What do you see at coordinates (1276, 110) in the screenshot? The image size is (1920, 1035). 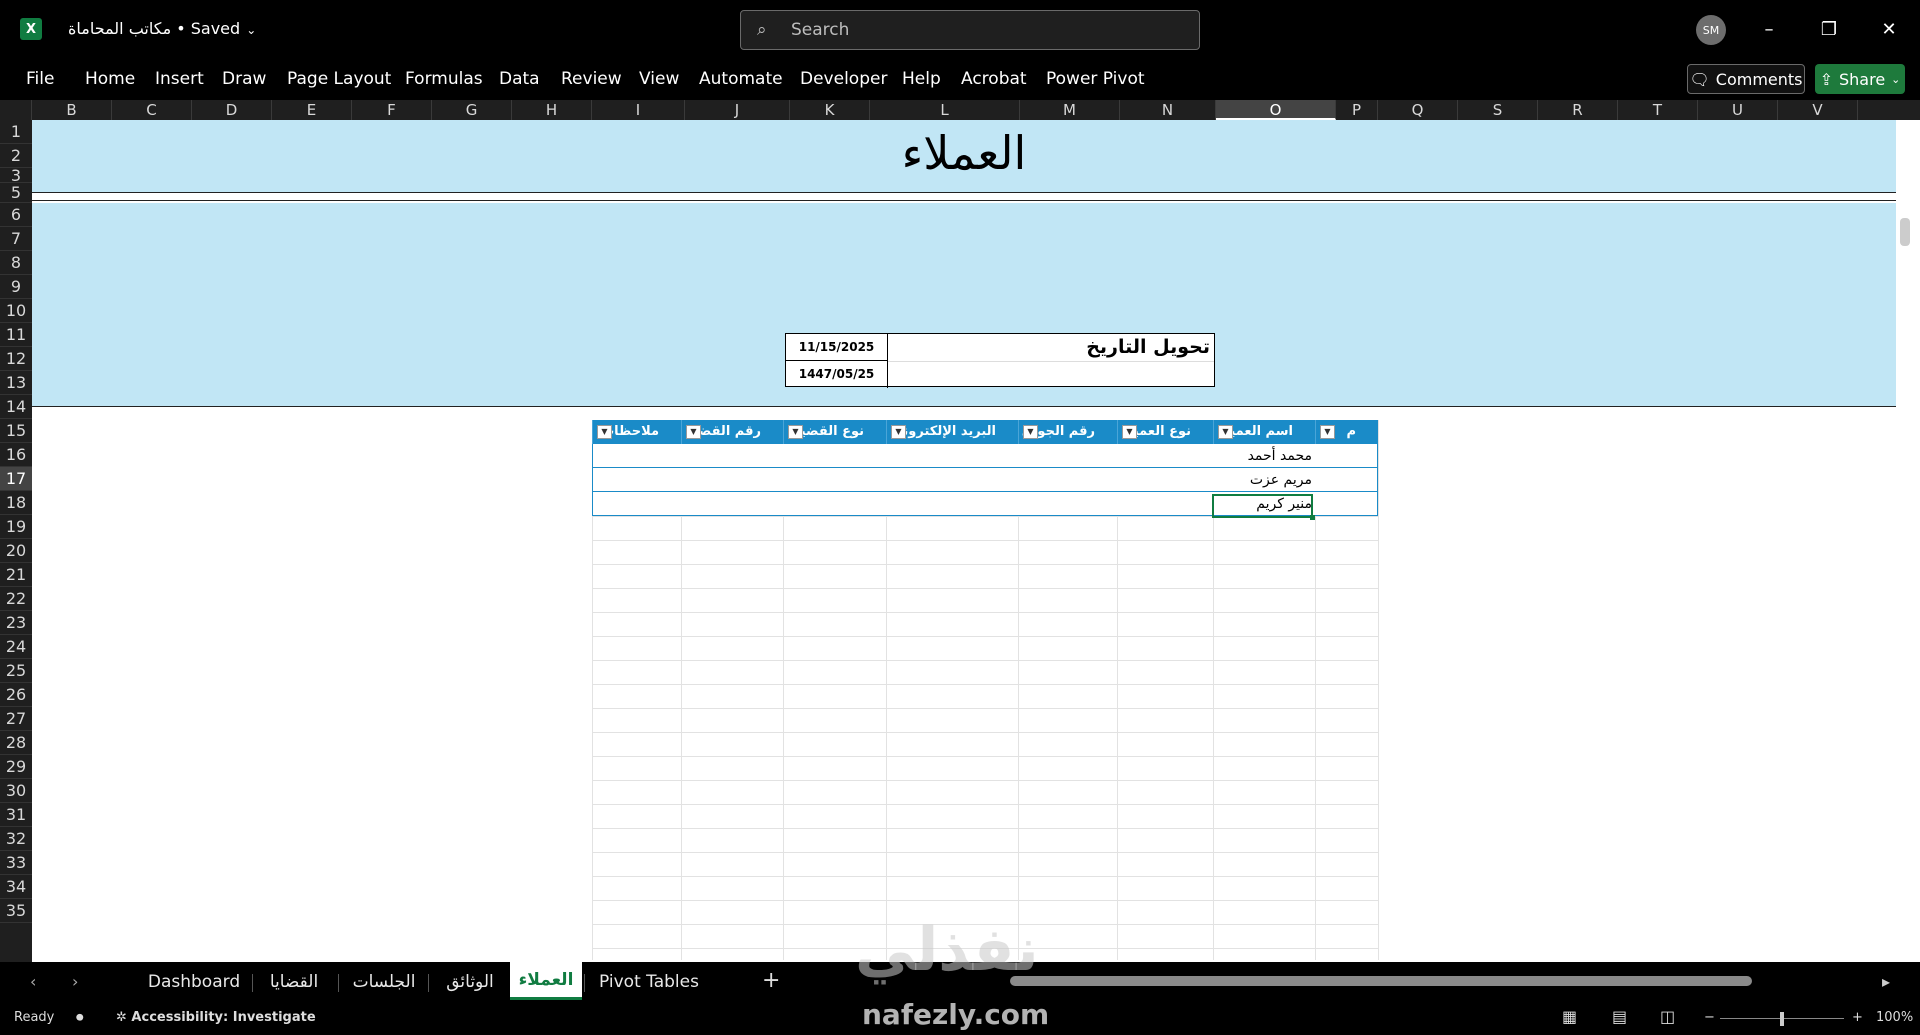 I see `column-header-O: O` at bounding box center [1276, 110].